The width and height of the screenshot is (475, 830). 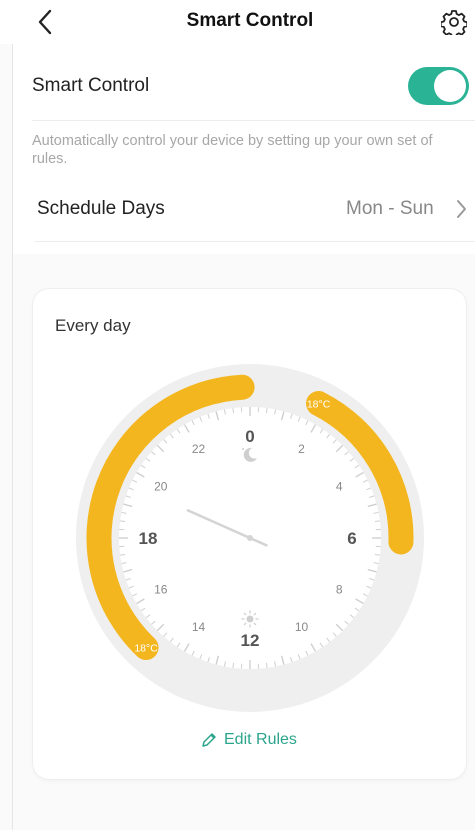 What do you see at coordinates (148, 538) in the screenshot?
I see `clock-major-label: 18` at bounding box center [148, 538].